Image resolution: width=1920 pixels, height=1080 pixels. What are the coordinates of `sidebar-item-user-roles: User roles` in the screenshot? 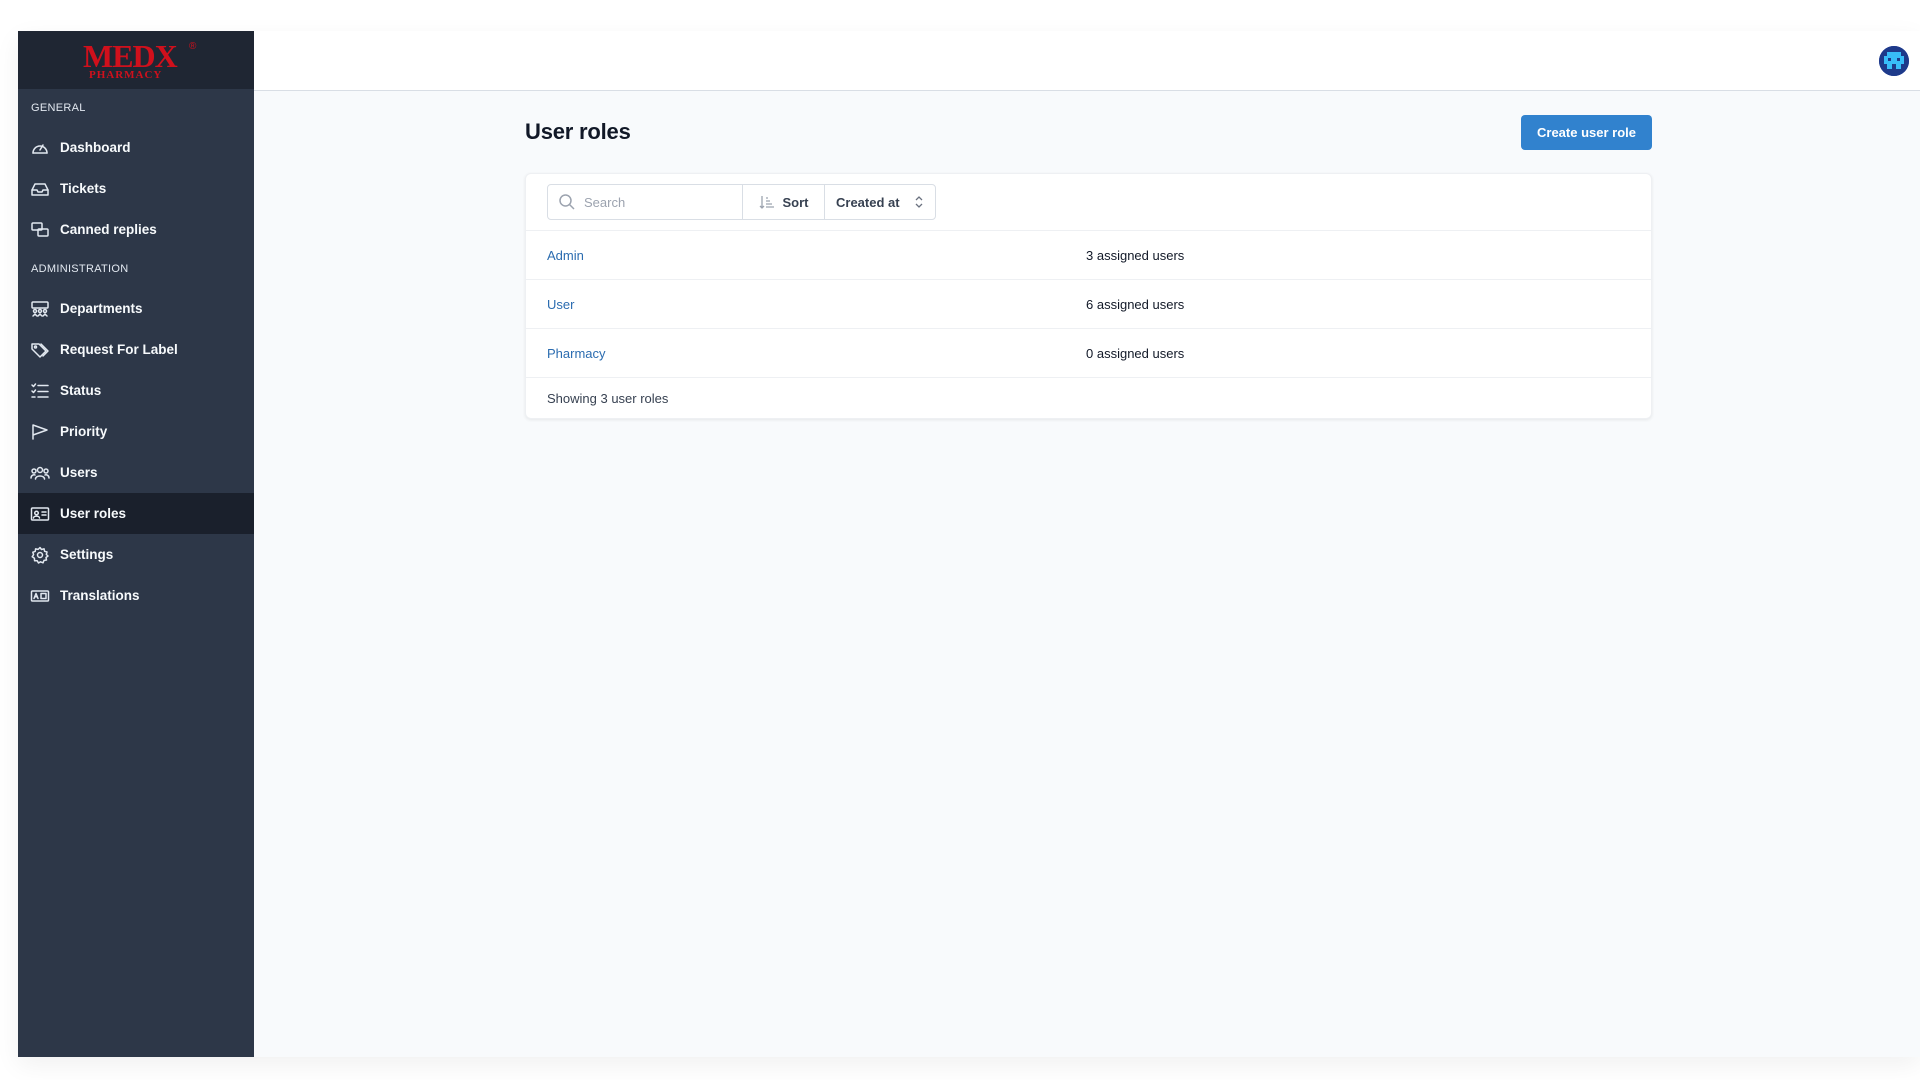 It's located at (136, 513).